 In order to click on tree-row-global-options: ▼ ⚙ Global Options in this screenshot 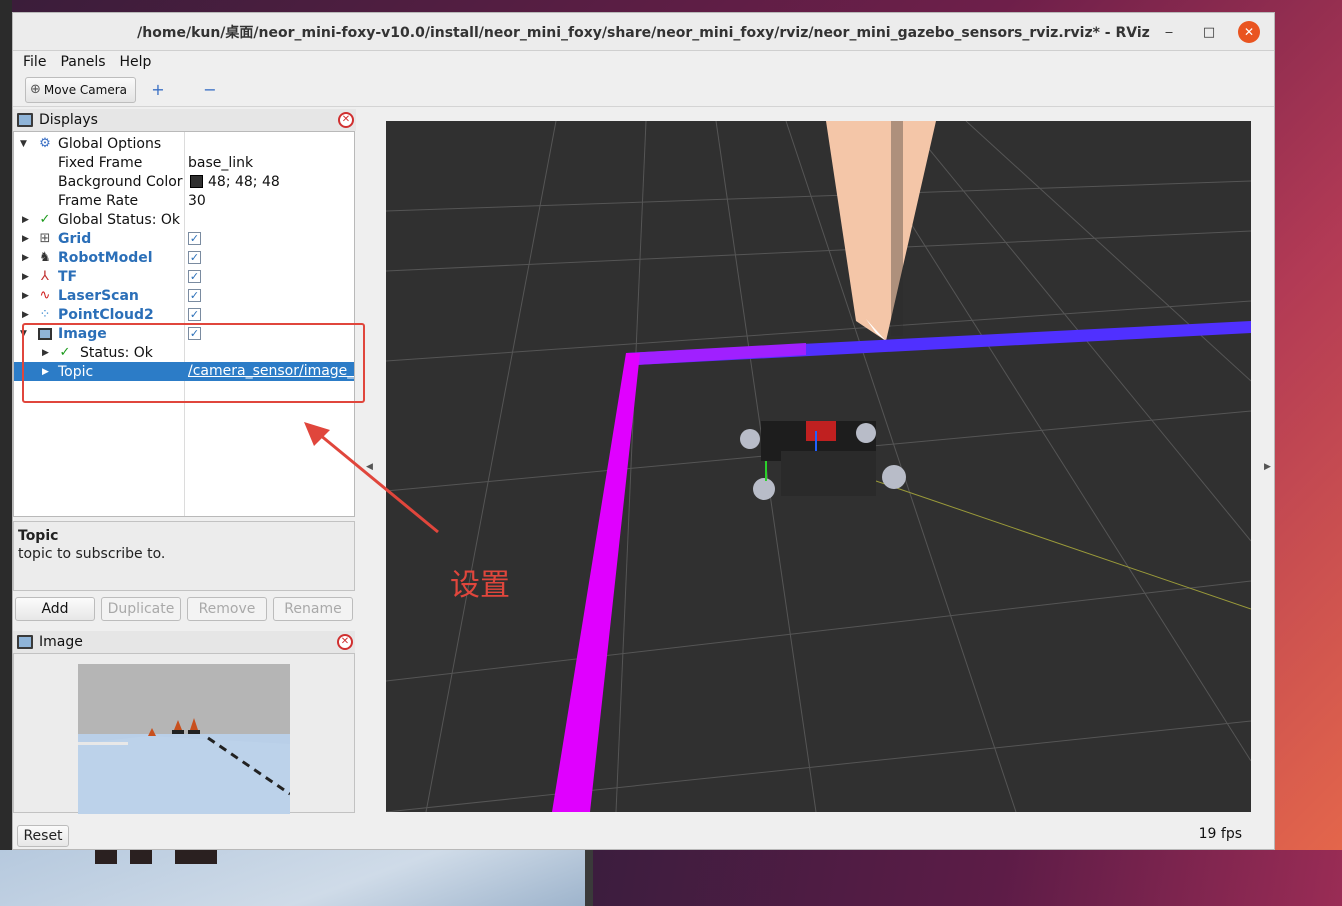, I will do `click(184, 143)`.